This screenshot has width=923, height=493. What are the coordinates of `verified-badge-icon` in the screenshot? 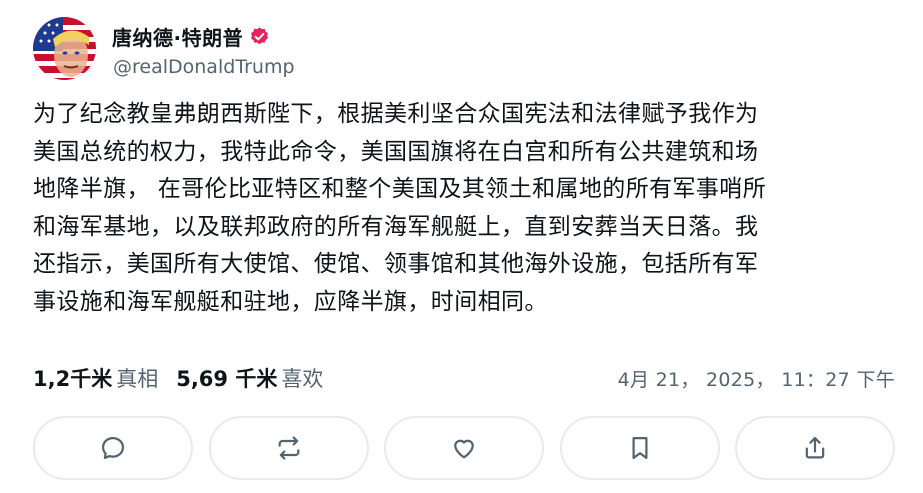 It's located at (259, 36).